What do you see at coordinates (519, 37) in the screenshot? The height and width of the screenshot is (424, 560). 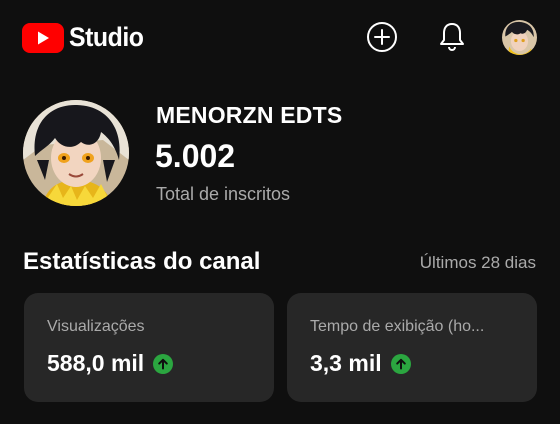 I see `account-avatar` at bounding box center [519, 37].